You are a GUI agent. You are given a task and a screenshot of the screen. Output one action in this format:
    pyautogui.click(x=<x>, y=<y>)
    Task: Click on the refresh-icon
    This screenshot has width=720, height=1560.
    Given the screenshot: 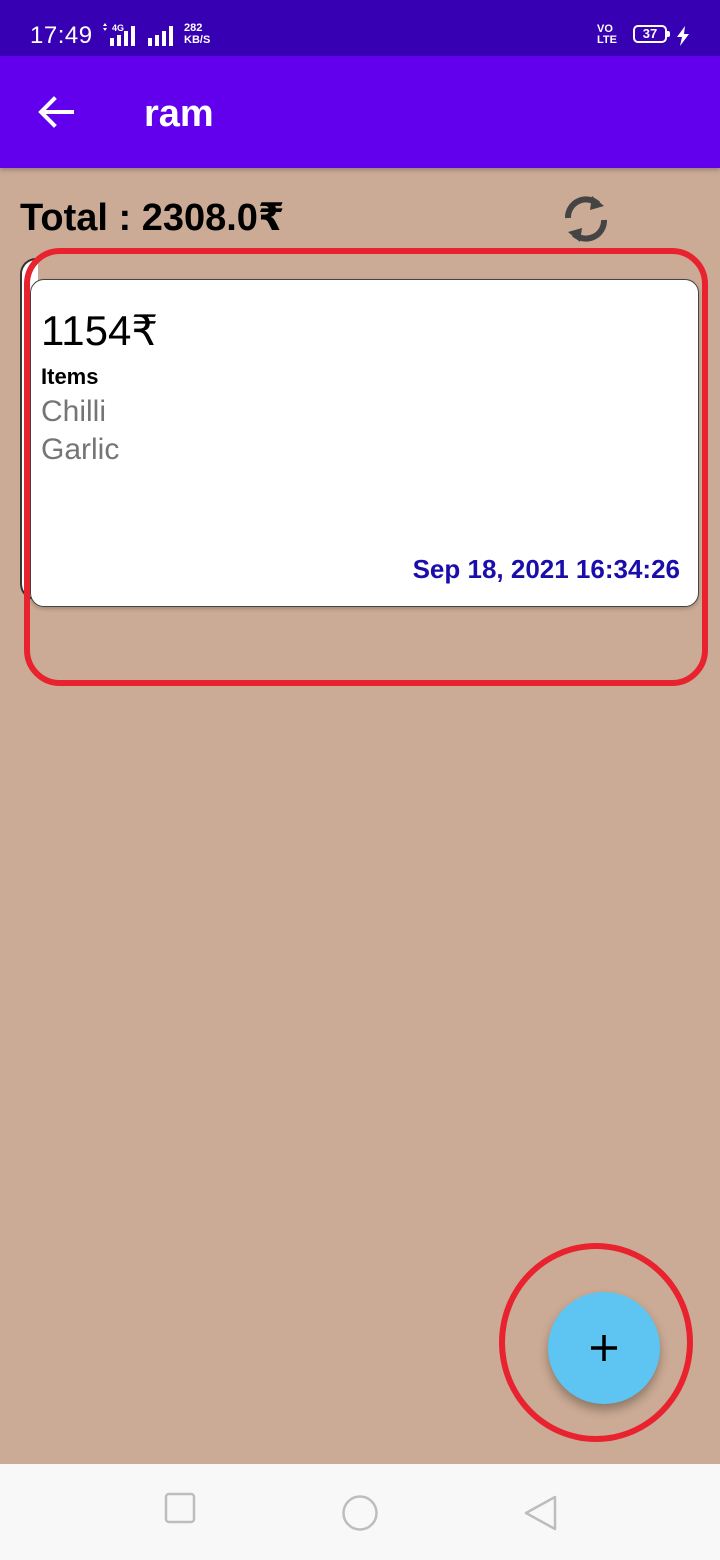 What is the action you would take?
    pyautogui.click(x=586, y=219)
    